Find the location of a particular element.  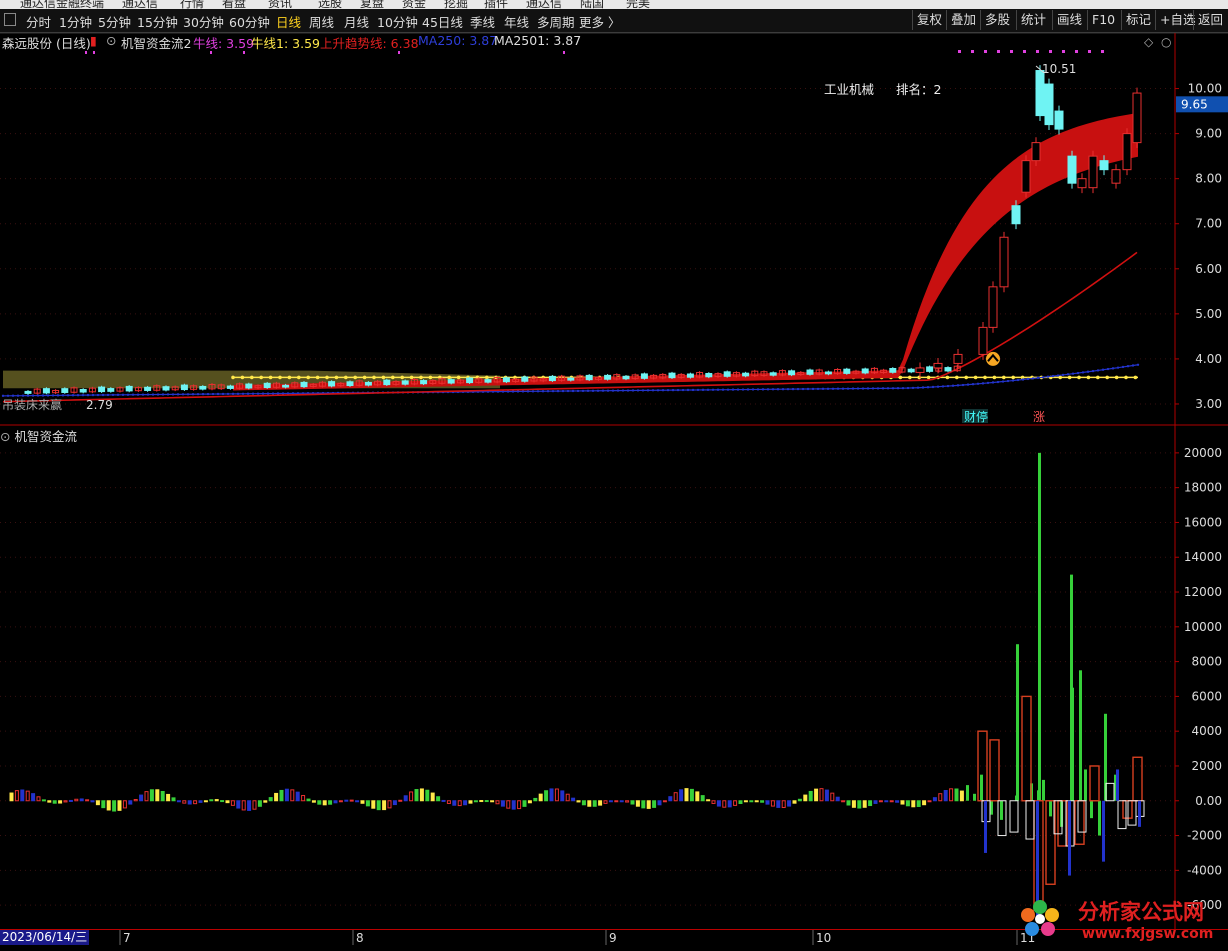

rank-label: 排名：2 is located at coordinates (918, 89).